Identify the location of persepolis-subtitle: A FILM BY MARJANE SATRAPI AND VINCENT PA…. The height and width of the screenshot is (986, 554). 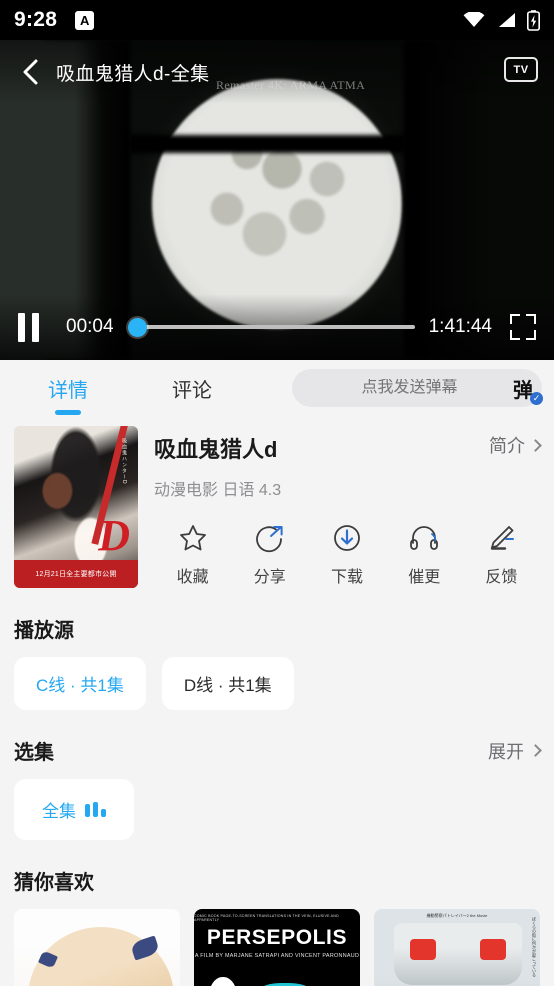
(277, 956).